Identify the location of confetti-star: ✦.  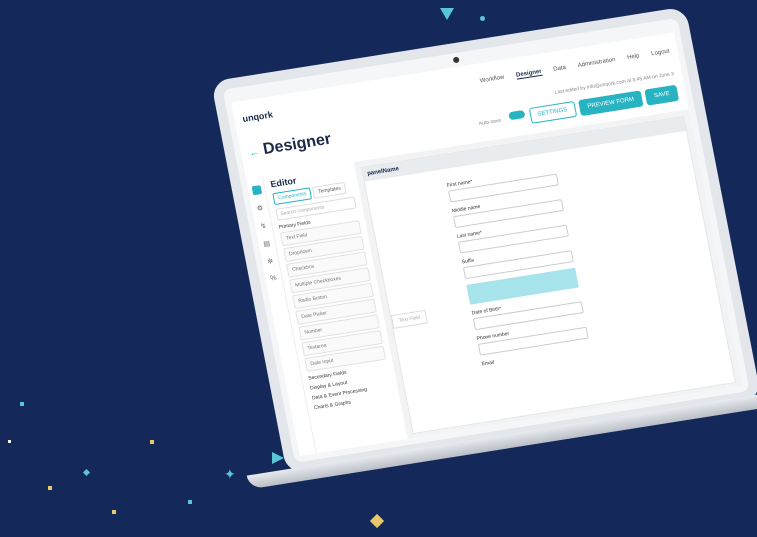
(230, 474).